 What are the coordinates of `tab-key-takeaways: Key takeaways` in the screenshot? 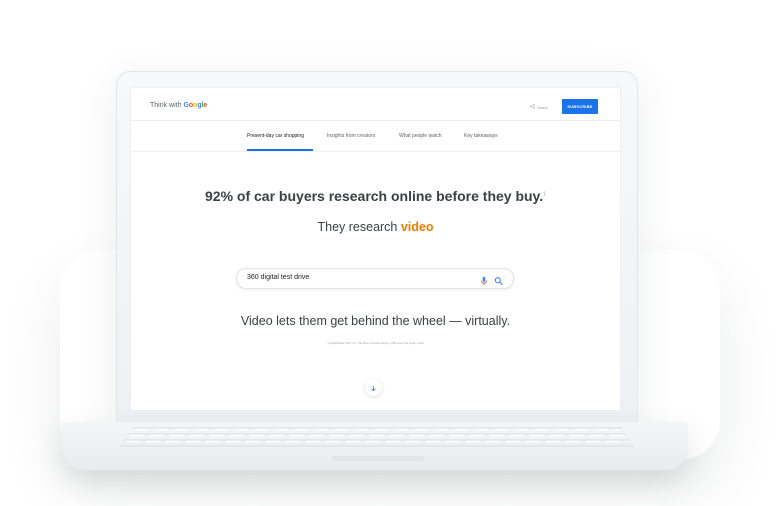 It's located at (481, 136).